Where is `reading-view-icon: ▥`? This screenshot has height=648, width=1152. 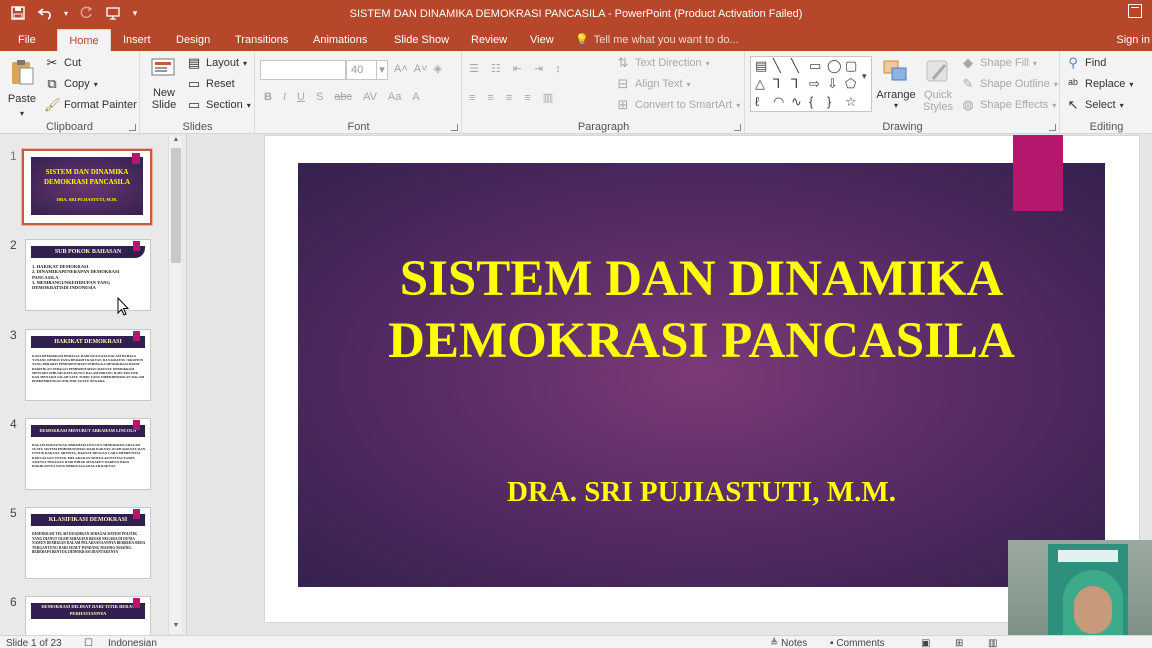 reading-view-icon: ▥ is located at coordinates (992, 643).